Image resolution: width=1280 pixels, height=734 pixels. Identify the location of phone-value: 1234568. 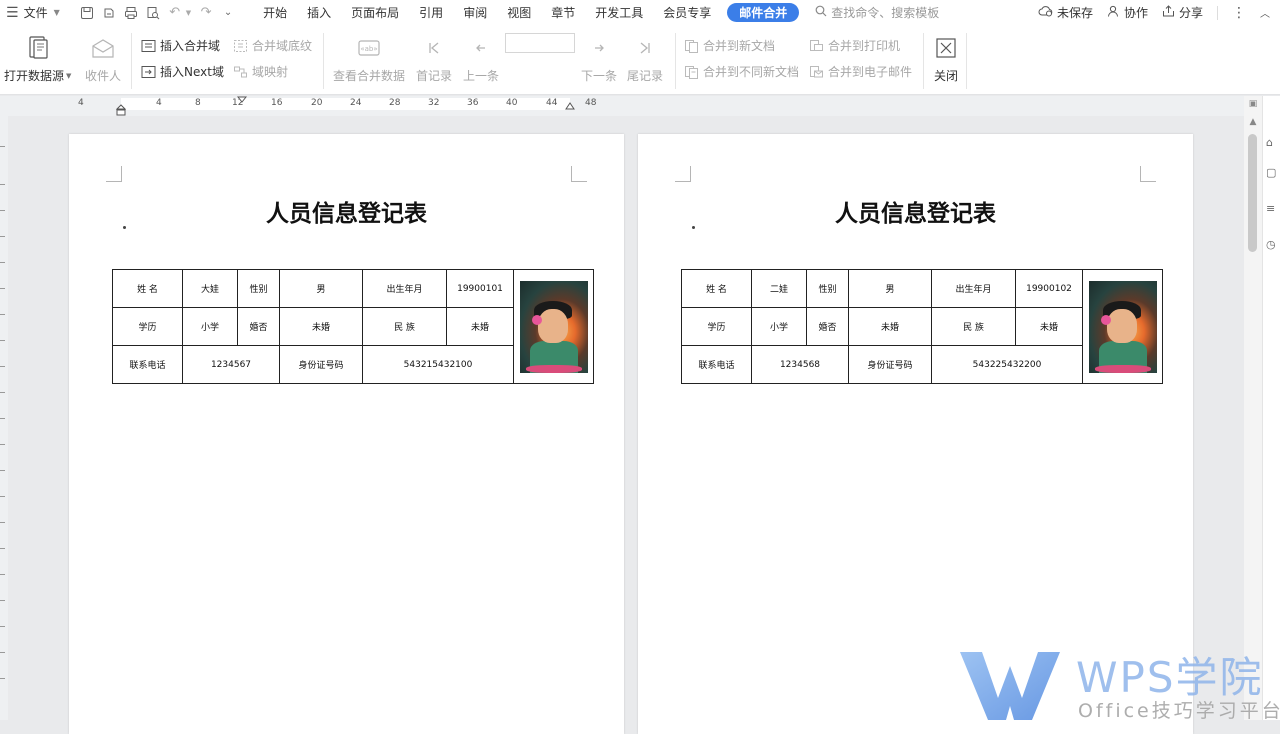
(800, 364).